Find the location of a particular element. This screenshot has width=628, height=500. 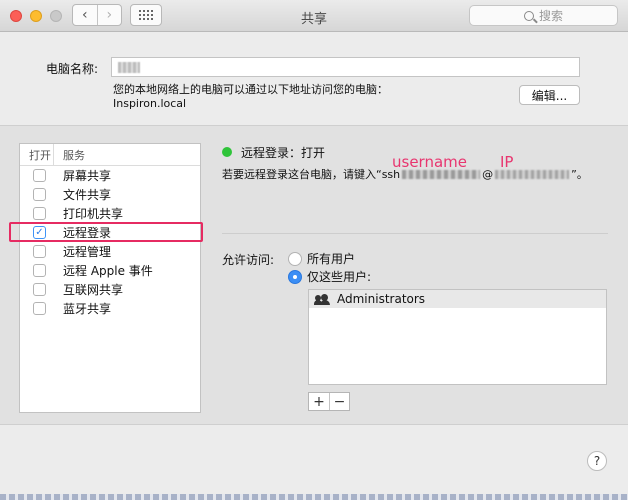

remote-login-status: 远程登录：打开 is located at coordinates (283, 153).